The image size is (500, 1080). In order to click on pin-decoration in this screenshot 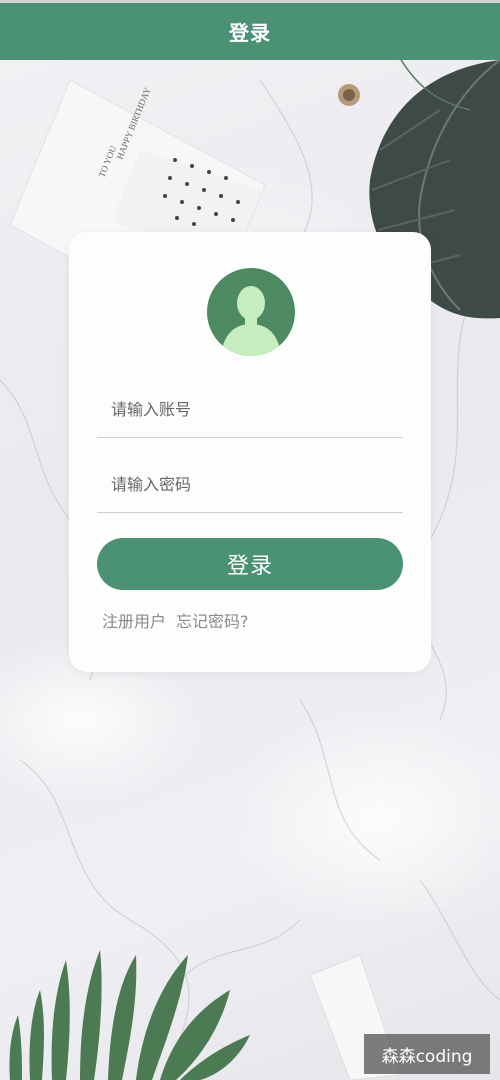, I will do `click(349, 95)`.